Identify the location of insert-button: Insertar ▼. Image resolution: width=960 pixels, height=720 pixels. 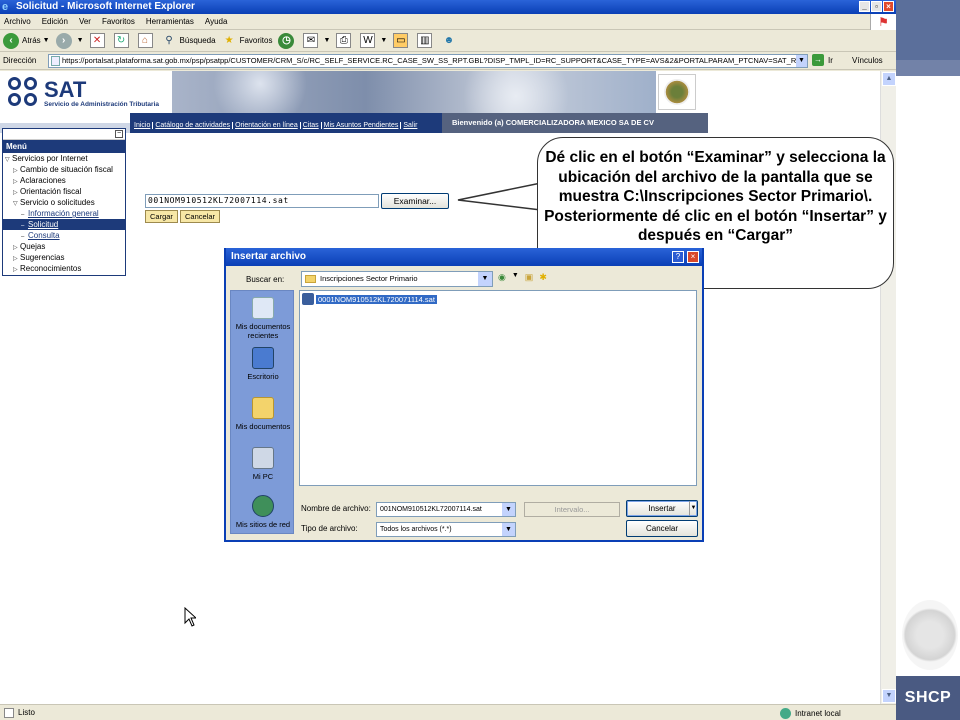
(662, 508).